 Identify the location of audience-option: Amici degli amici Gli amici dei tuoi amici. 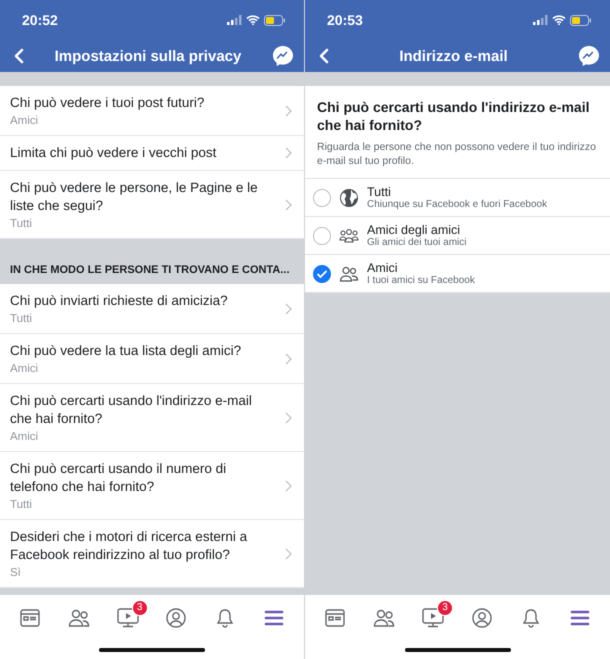
(457, 236).